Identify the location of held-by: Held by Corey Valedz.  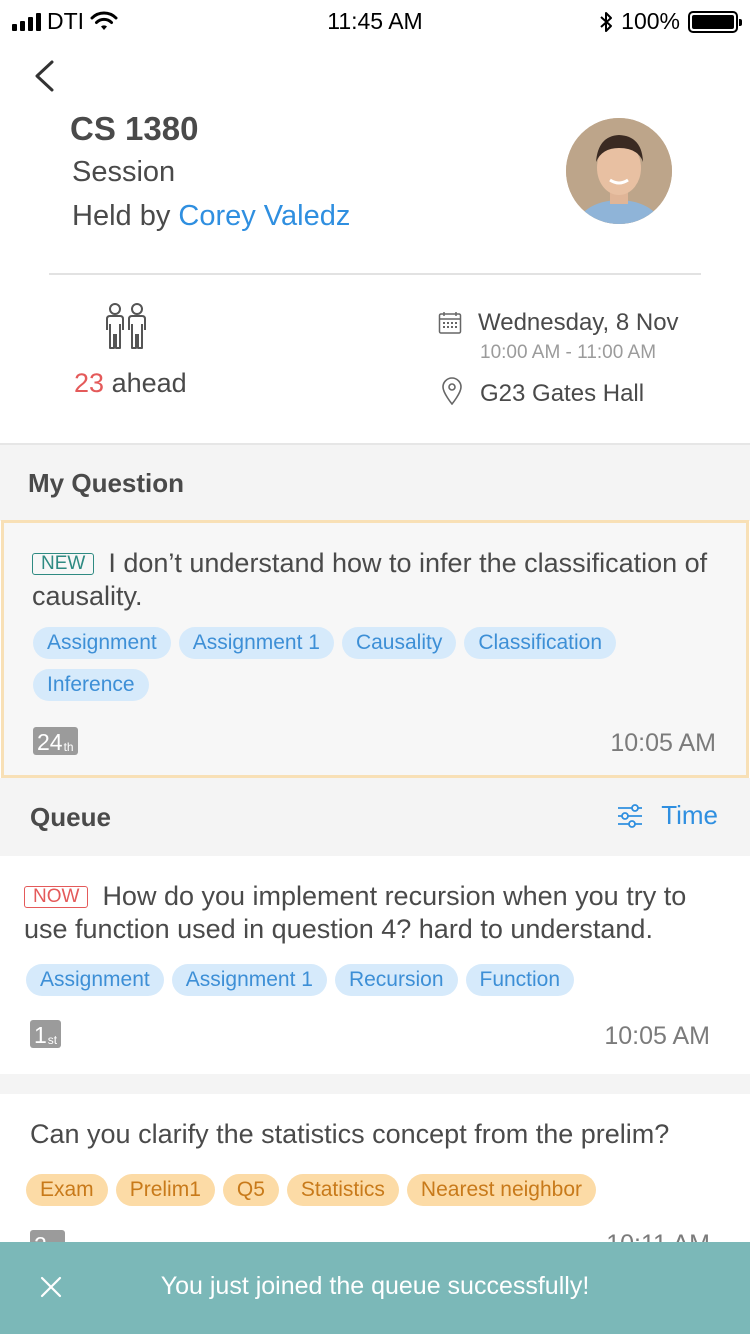
(211, 216).